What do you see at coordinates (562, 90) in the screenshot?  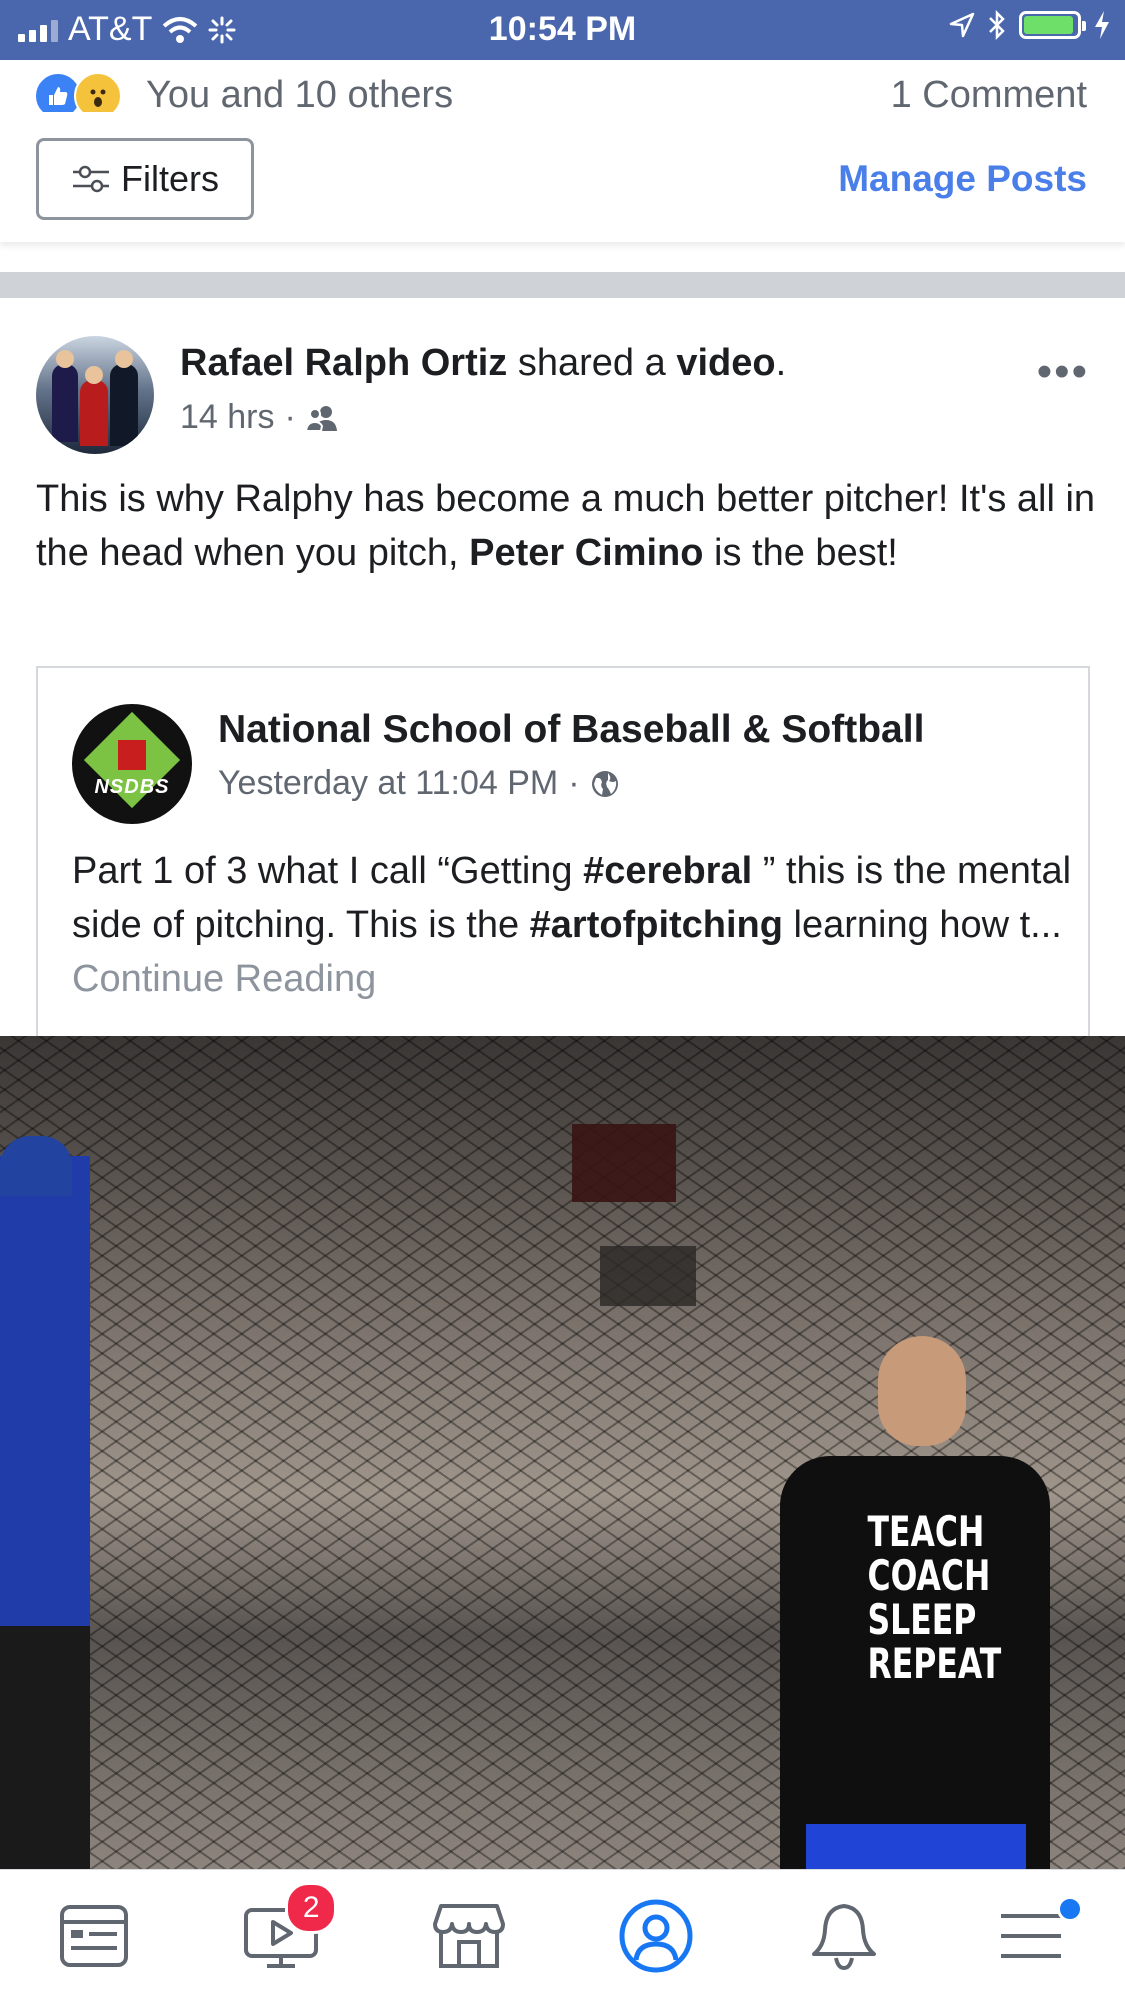 I see `reactions-summary: You and 10 others 1 Comment` at bounding box center [562, 90].